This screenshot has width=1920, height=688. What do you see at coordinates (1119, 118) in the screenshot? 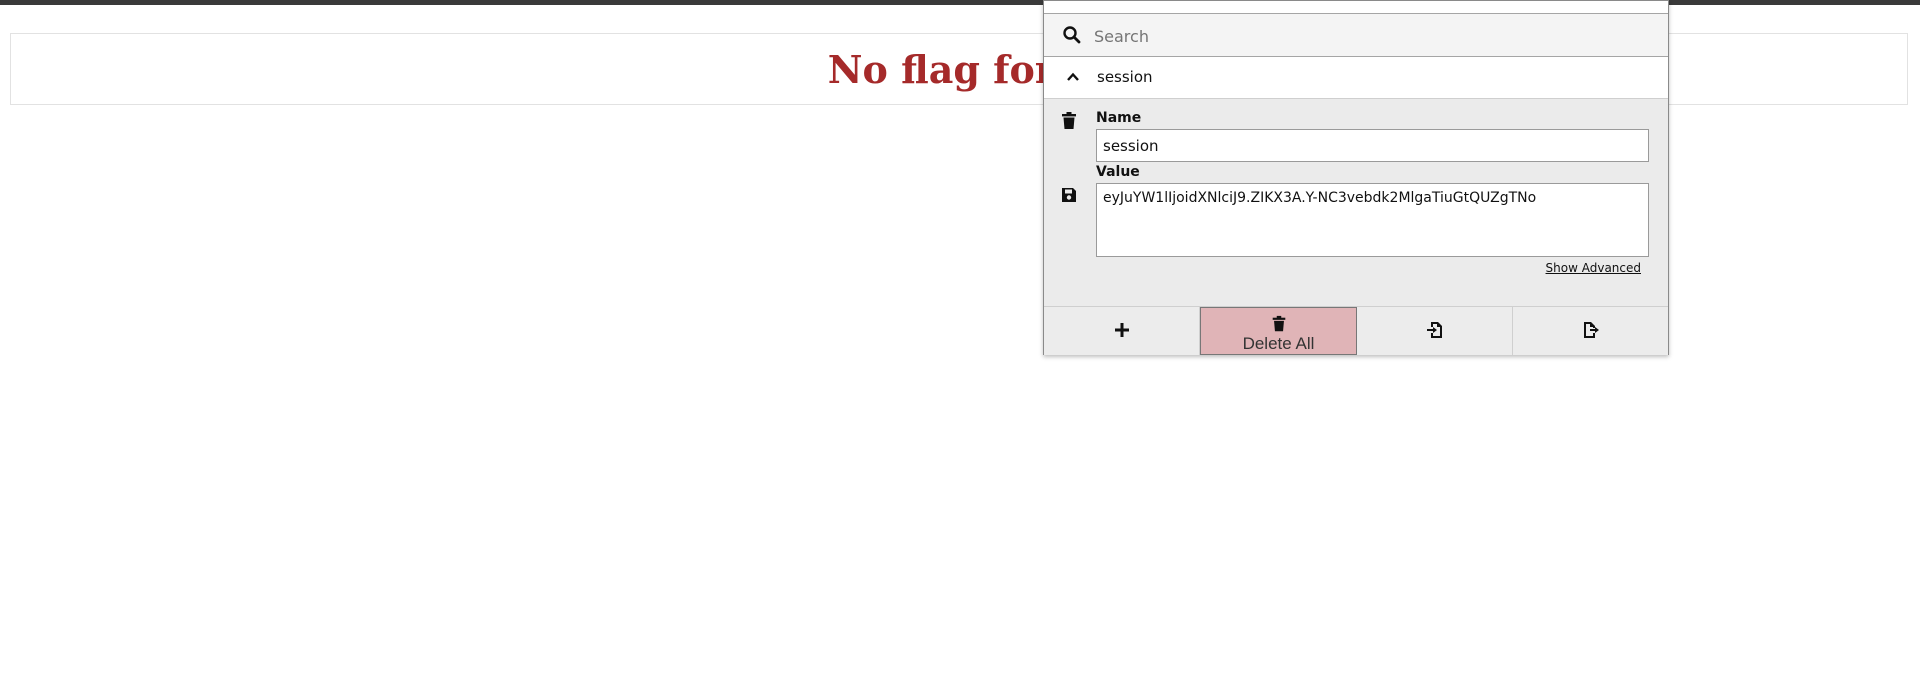
I see `name-label: Name` at bounding box center [1119, 118].